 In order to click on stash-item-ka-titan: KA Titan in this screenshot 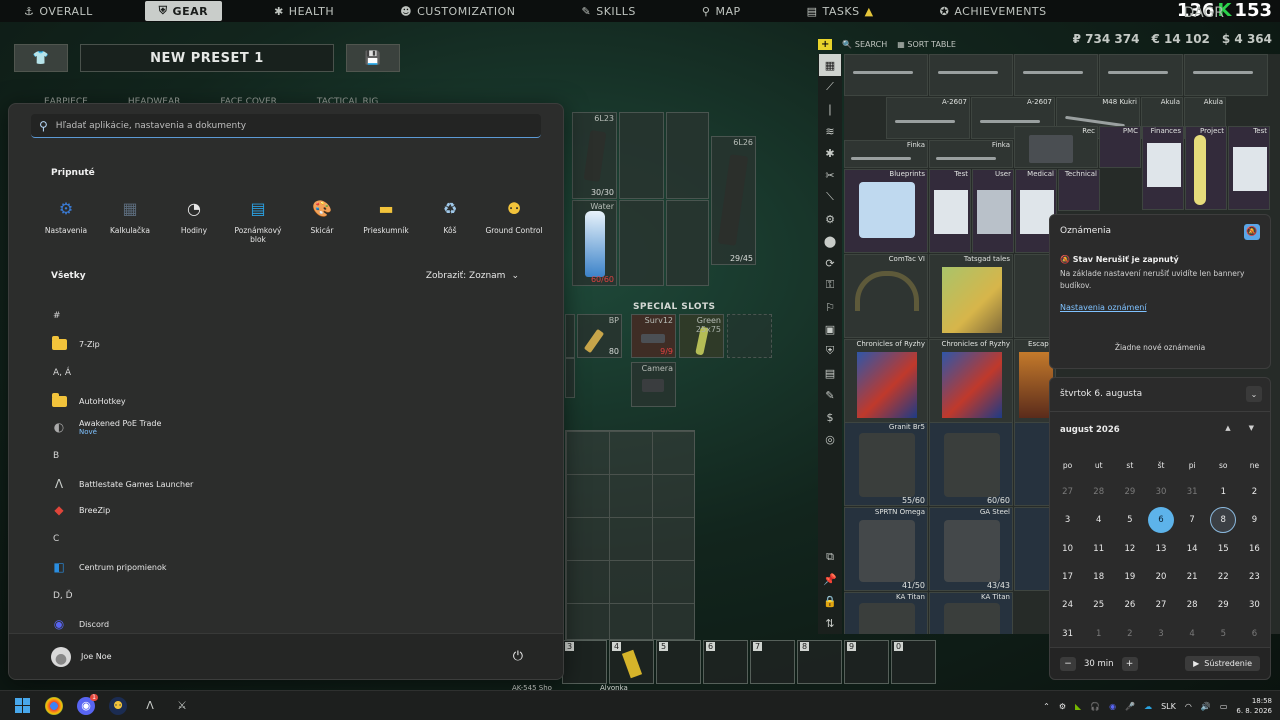, I will do `click(886, 613)`.